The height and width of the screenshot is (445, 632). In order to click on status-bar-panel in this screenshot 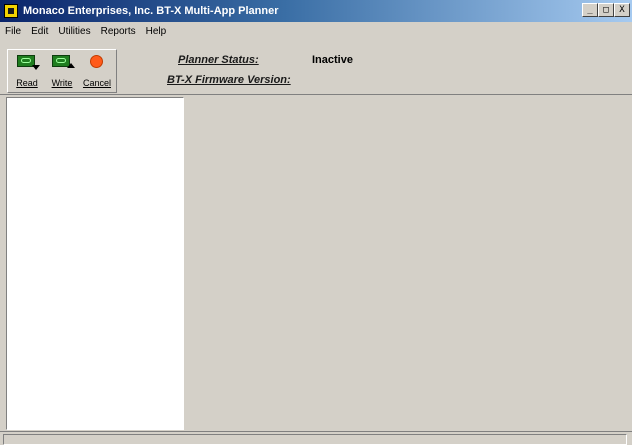, I will do `click(315, 439)`.